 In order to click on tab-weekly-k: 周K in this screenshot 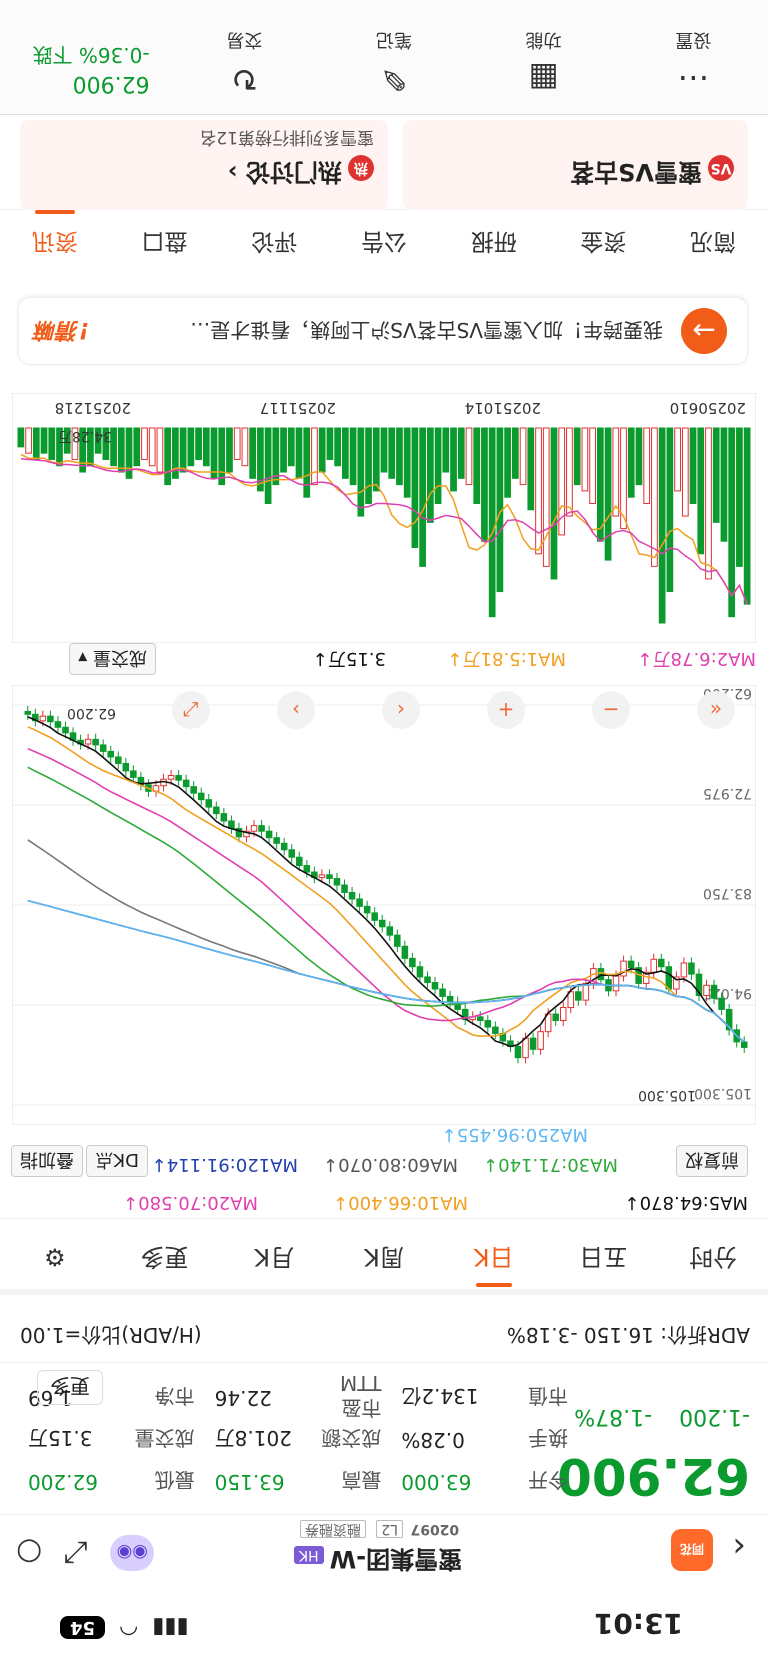, I will do `click(384, 1254)`.